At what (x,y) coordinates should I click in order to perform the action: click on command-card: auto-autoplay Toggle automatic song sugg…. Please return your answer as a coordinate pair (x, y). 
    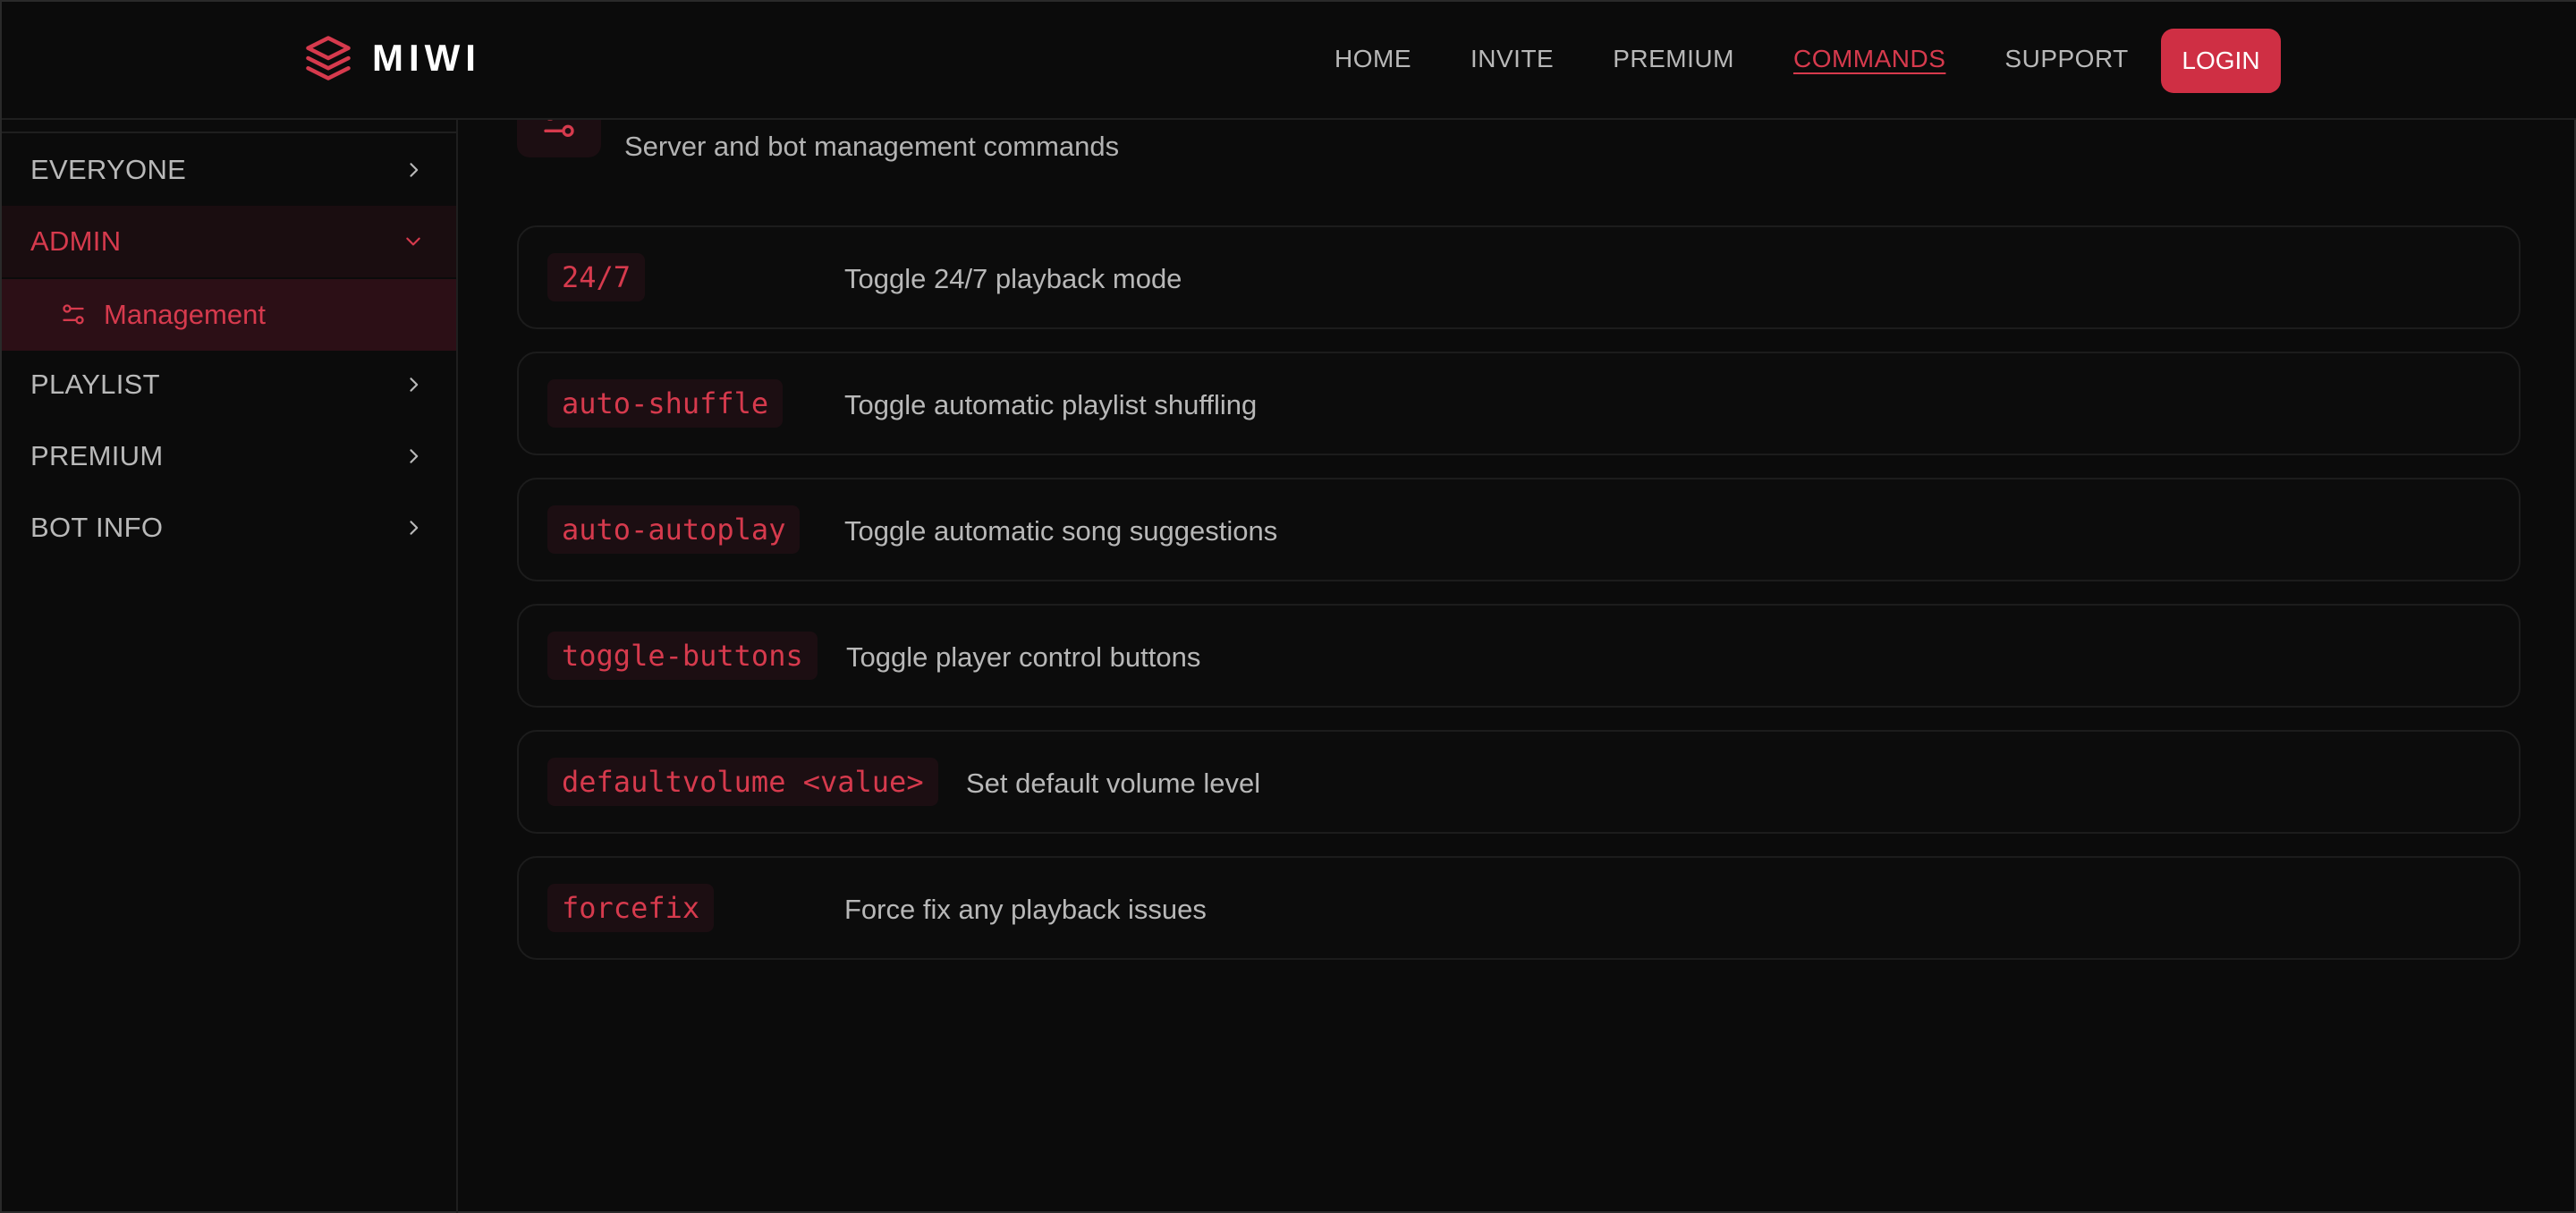
    Looking at the image, I should click on (1519, 529).